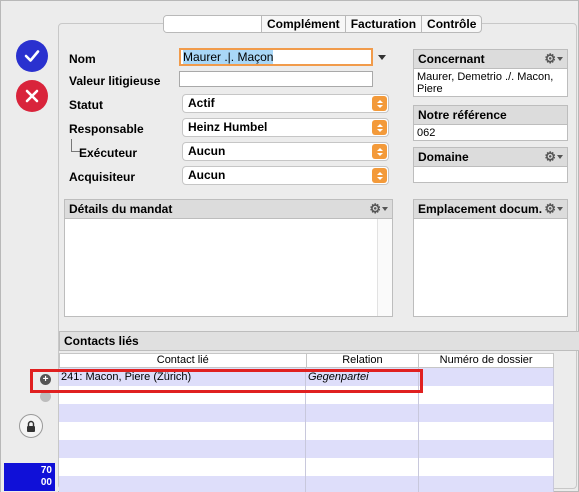  Describe the element at coordinates (121, 209) in the screenshot. I see `details-title: Détails du mandat` at that location.